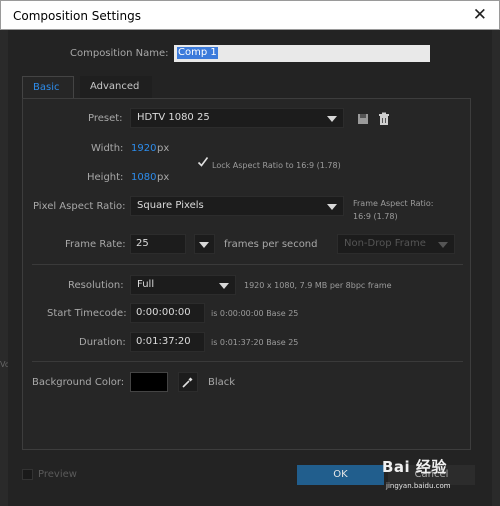  I want to click on frame-rate-label: Frame Rate:, so click(95, 244).